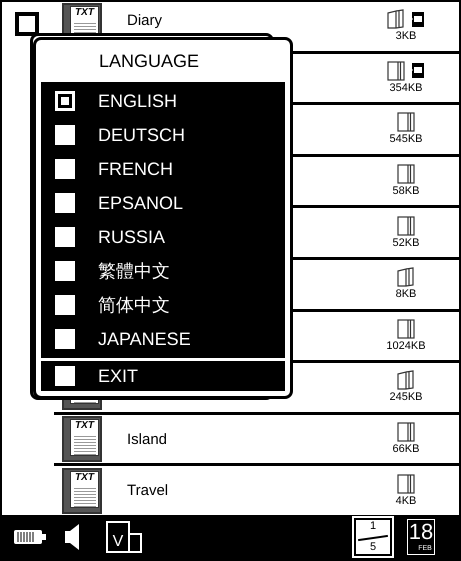 The image size is (461, 561). I want to click on file-size: 52KB, so click(406, 243).